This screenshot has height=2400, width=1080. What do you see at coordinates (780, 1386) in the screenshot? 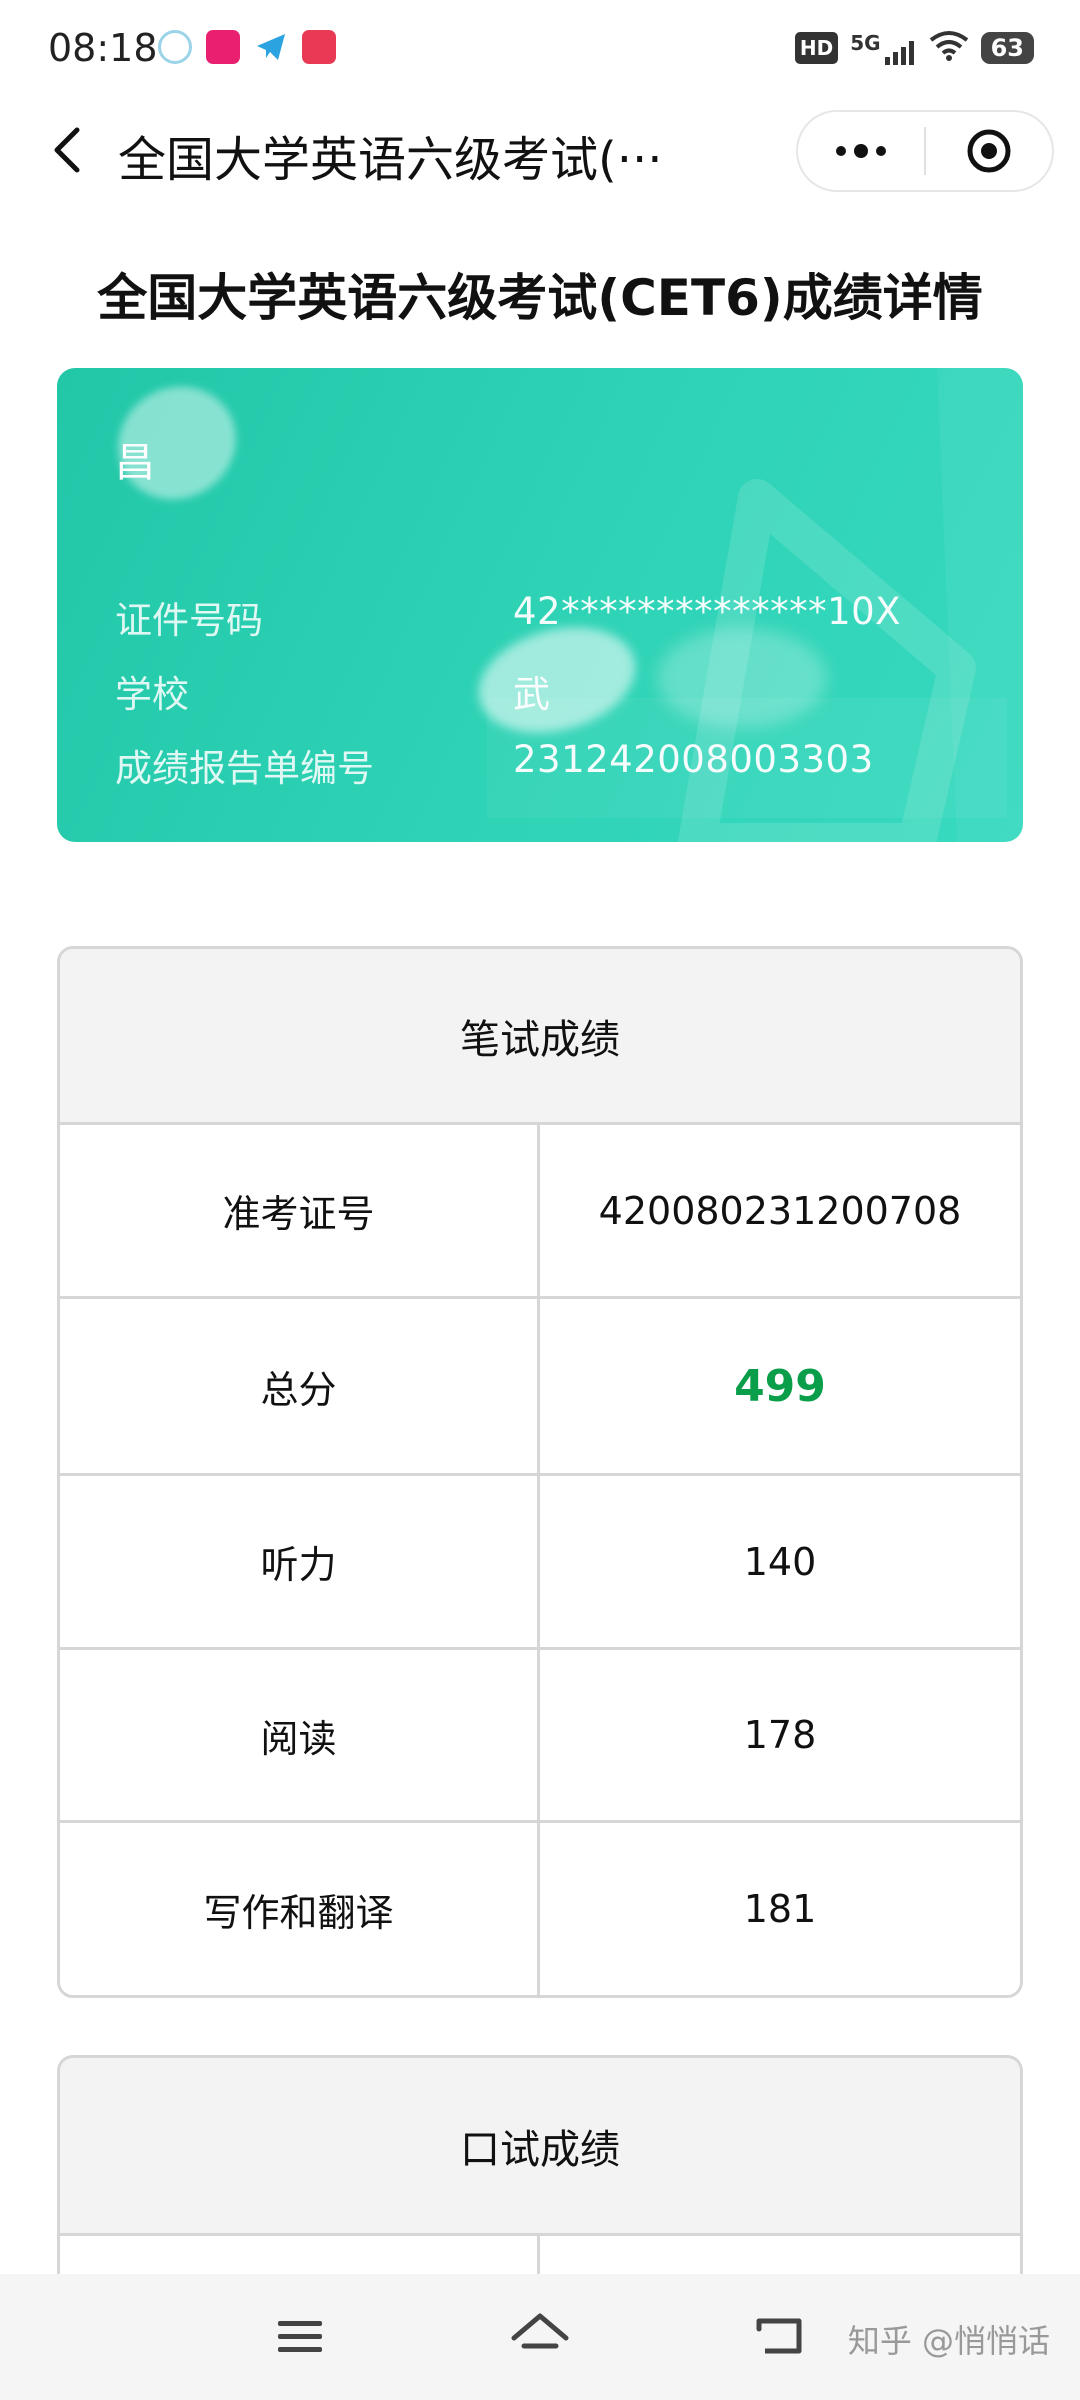
I see `total-score: 499` at bounding box center [780, 1386].